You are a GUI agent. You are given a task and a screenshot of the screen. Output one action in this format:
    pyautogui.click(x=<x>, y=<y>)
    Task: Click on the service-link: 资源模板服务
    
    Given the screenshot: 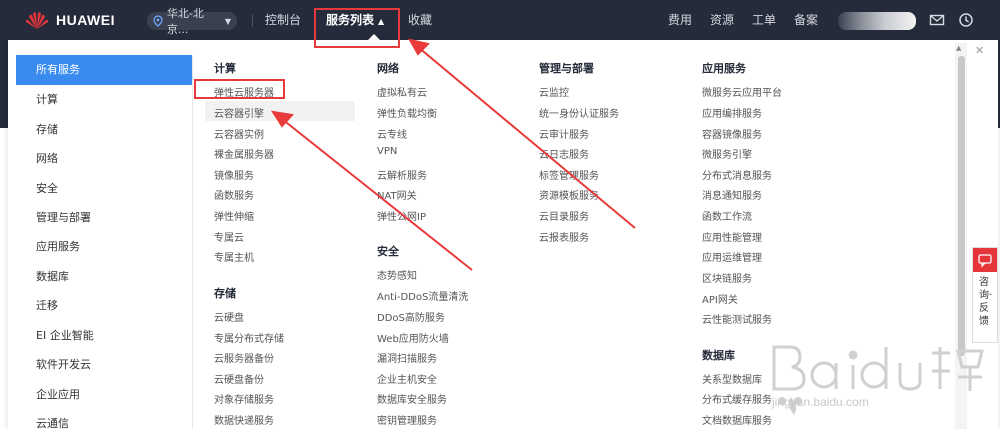 What is the action you would take?
    pyautogui.click(x=569, y=194)
    